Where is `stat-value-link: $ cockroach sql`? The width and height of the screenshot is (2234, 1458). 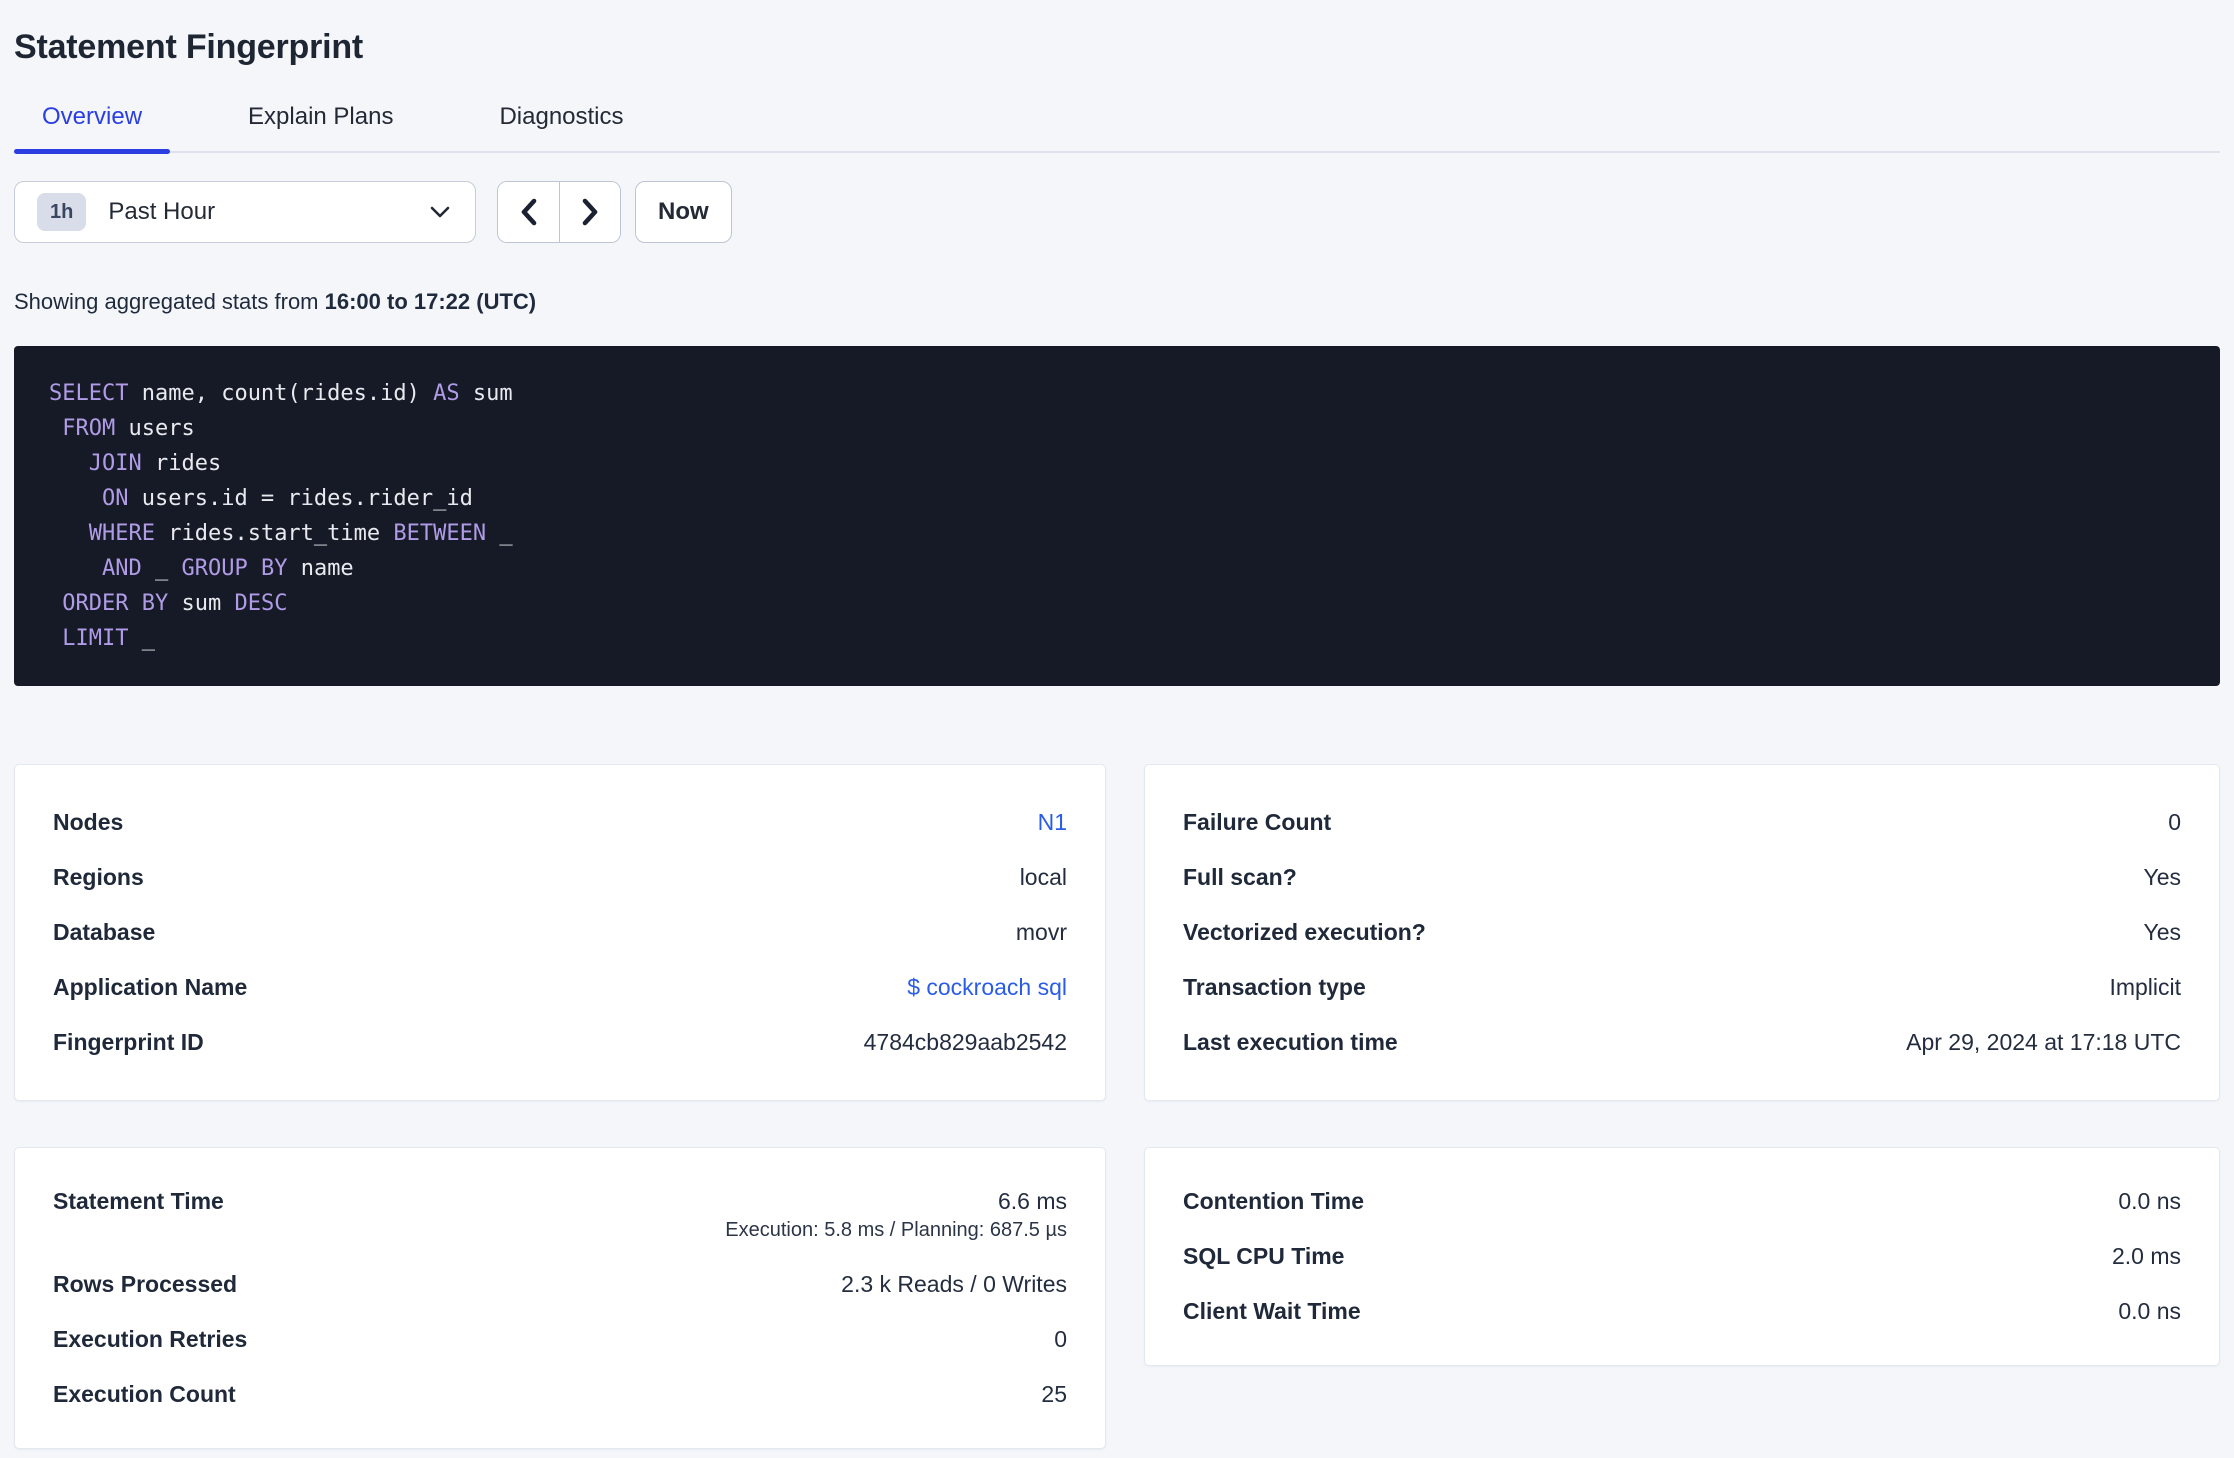
stat-value-link: $ cockroach sql is located at coordinates (987, 987).